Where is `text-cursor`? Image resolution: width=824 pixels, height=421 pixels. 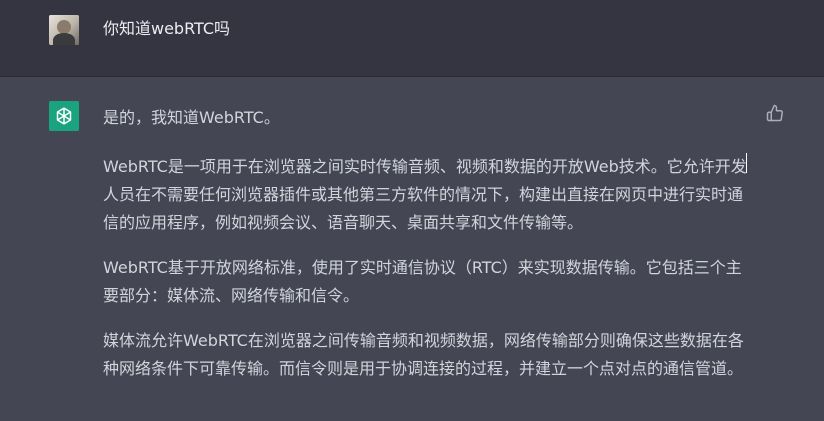 text-cursor is located at coordinates (746, 163).